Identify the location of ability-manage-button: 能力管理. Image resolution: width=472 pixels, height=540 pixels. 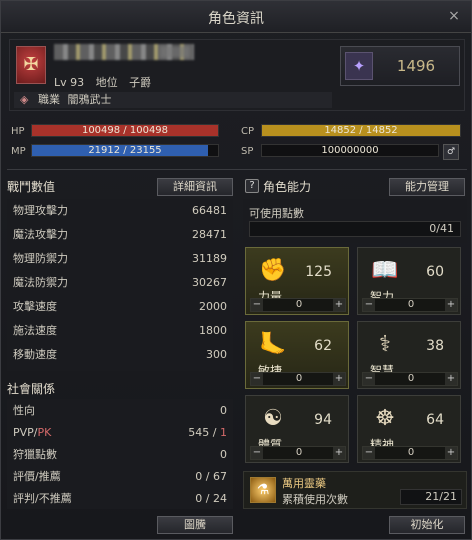
(427, 187).